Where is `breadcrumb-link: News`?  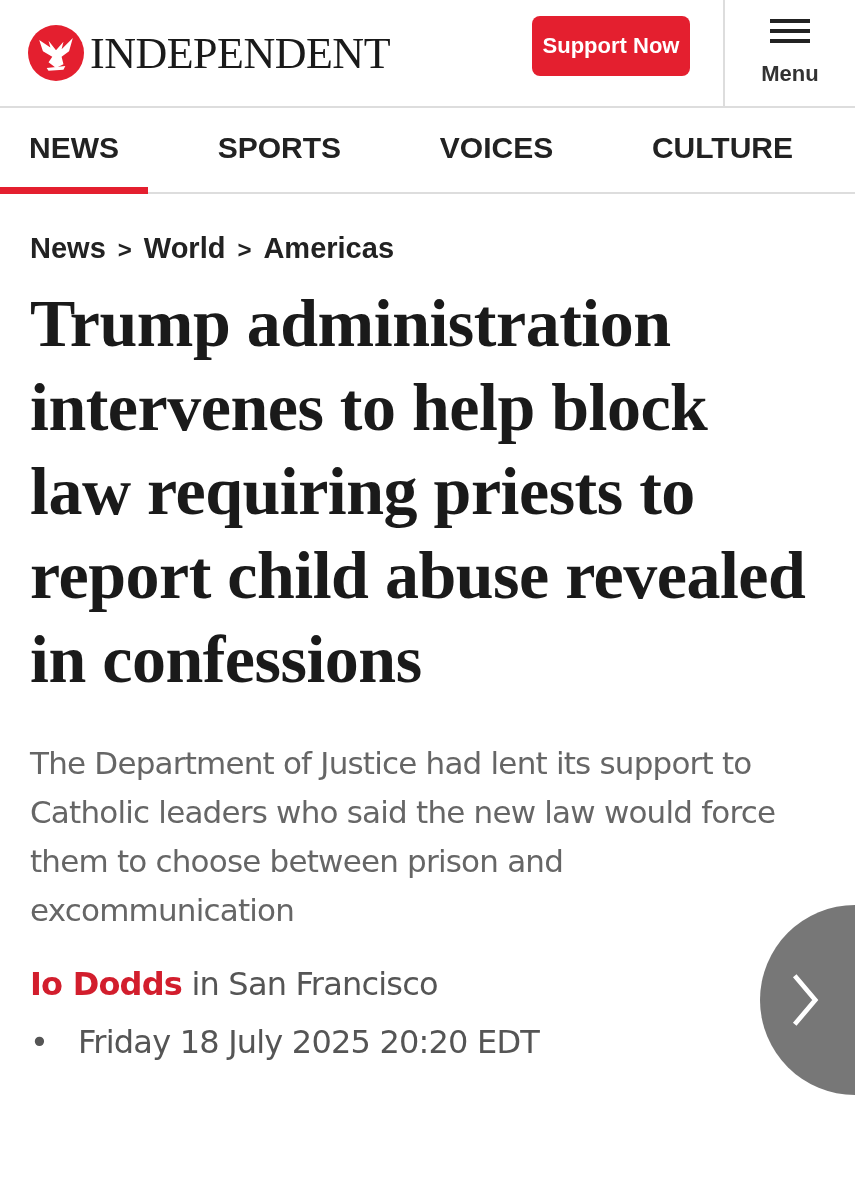
breadcrumb-link: News is located at coordinates (68, 248).